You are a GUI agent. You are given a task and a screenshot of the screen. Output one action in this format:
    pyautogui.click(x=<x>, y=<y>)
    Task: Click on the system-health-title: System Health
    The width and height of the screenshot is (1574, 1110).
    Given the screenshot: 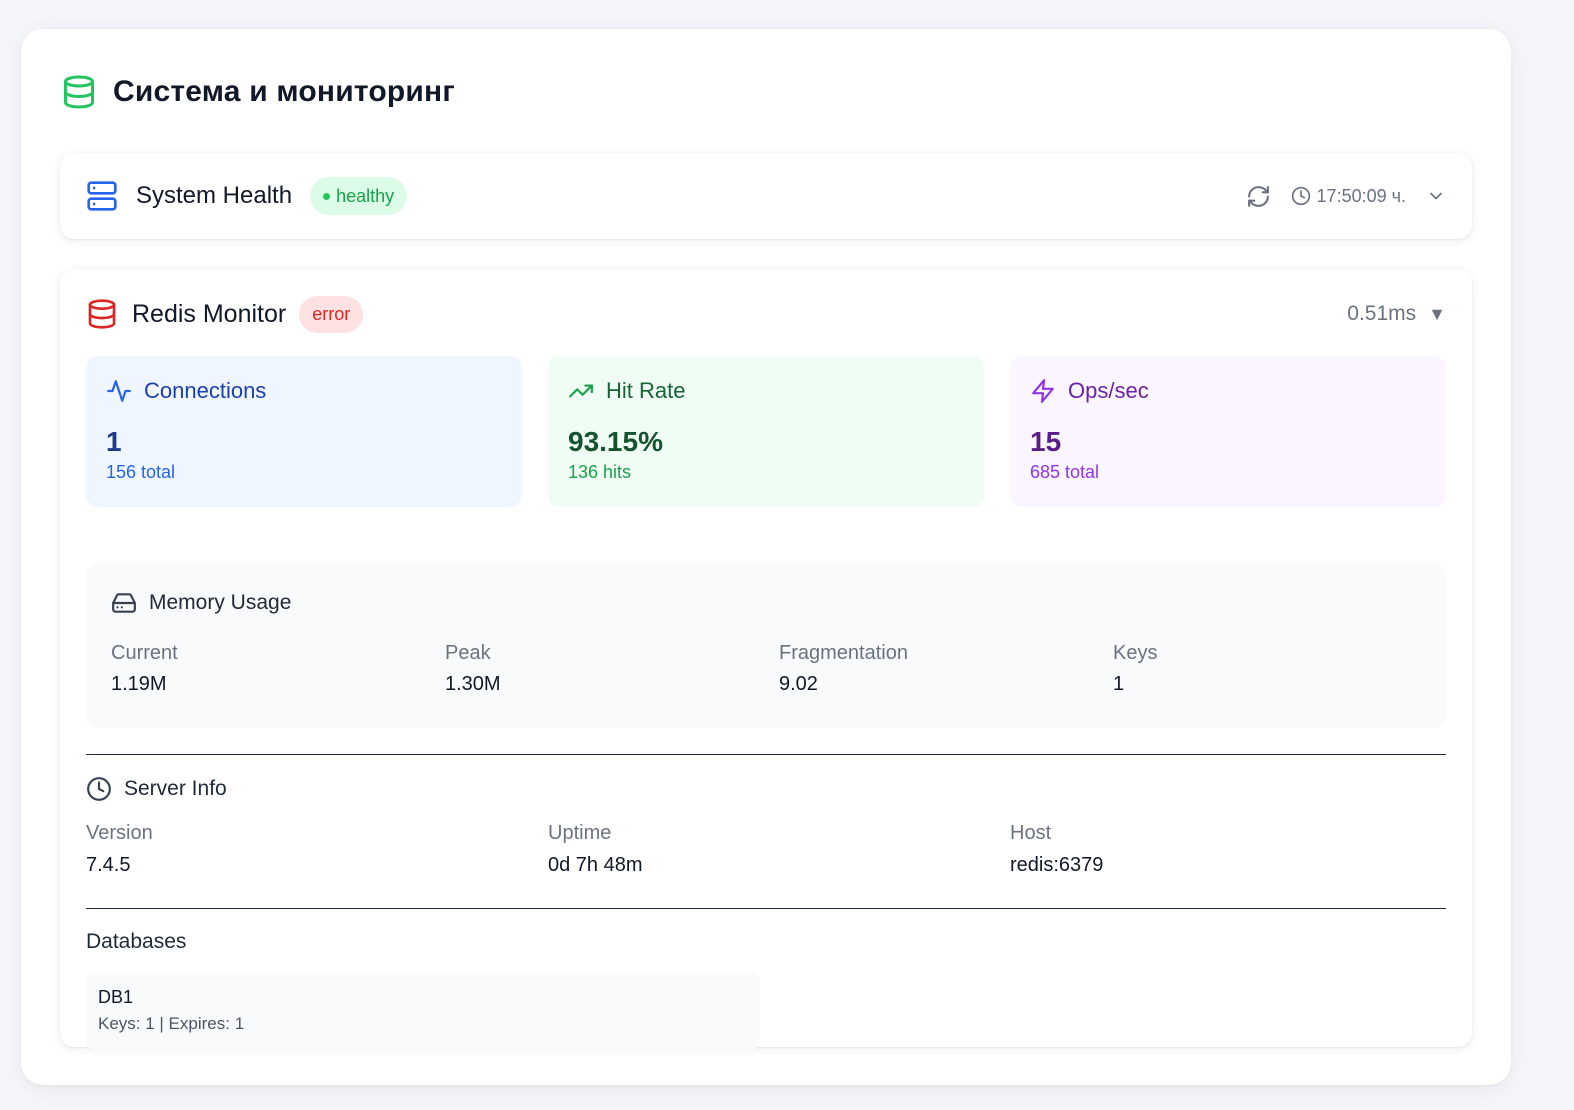 What is the action you would take?
    pyautogui.click(x=214, y=195)
    